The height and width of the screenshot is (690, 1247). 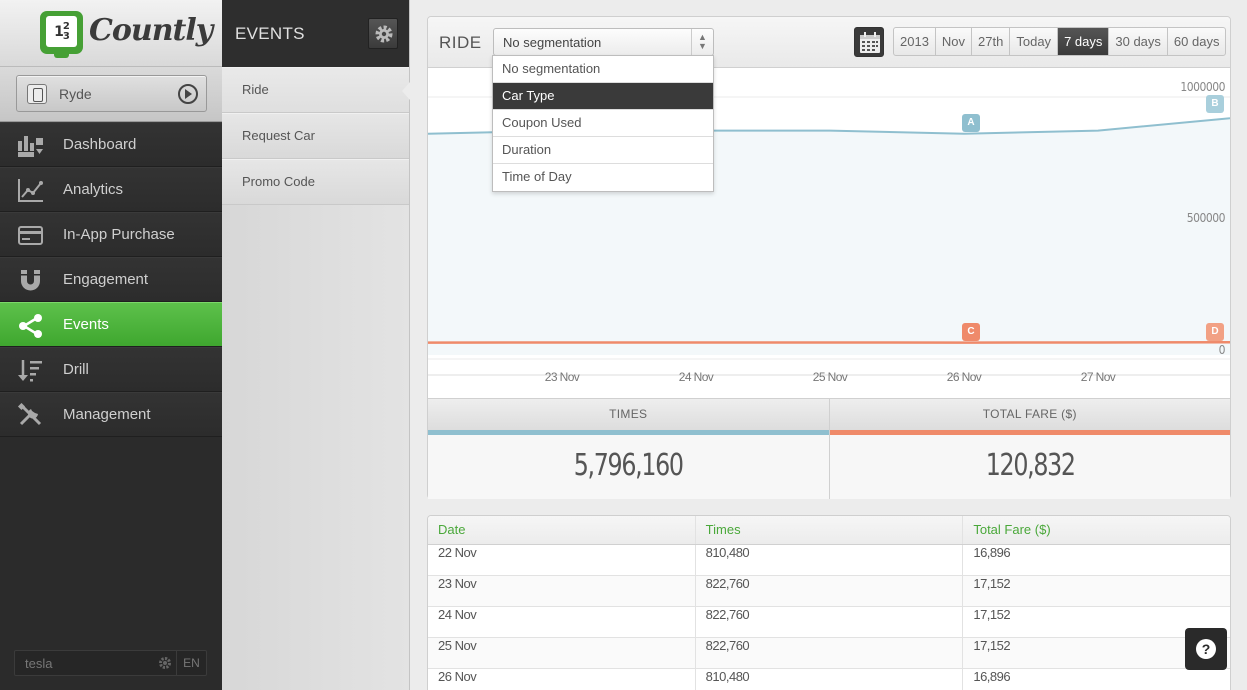 What do you see at coordinates (603, 42) in the screenshot?
I see `segmentation-select: No segmentation ▲ ▼` at bounding box center [603, 42].